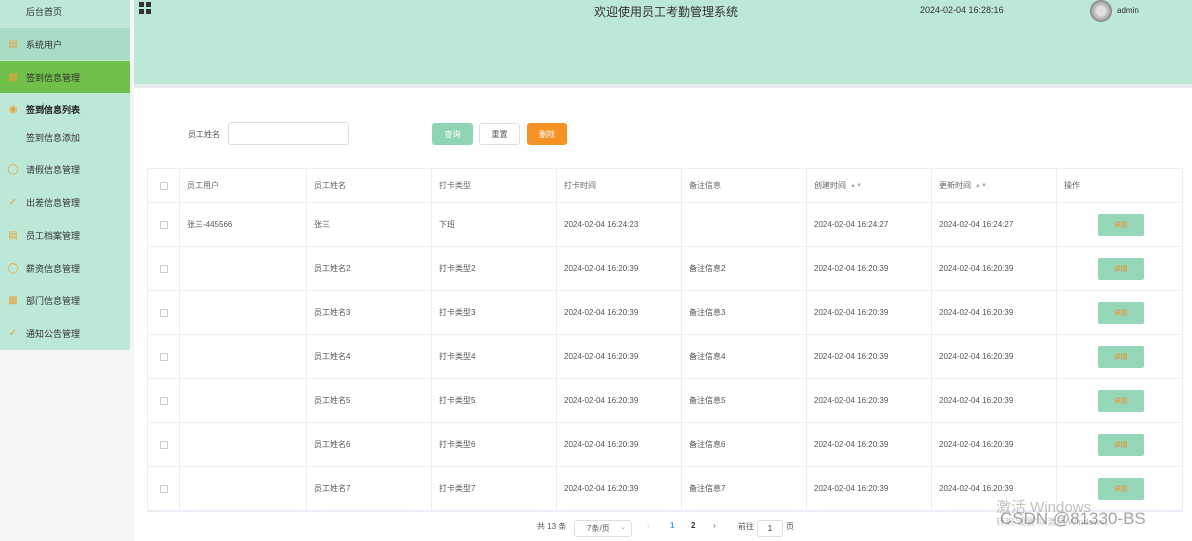 The width and height of the screenshot is (1192, 541). Describe the element at coordinates (243, 268) in the screenshot. I see `cell-employee-user` at that location.